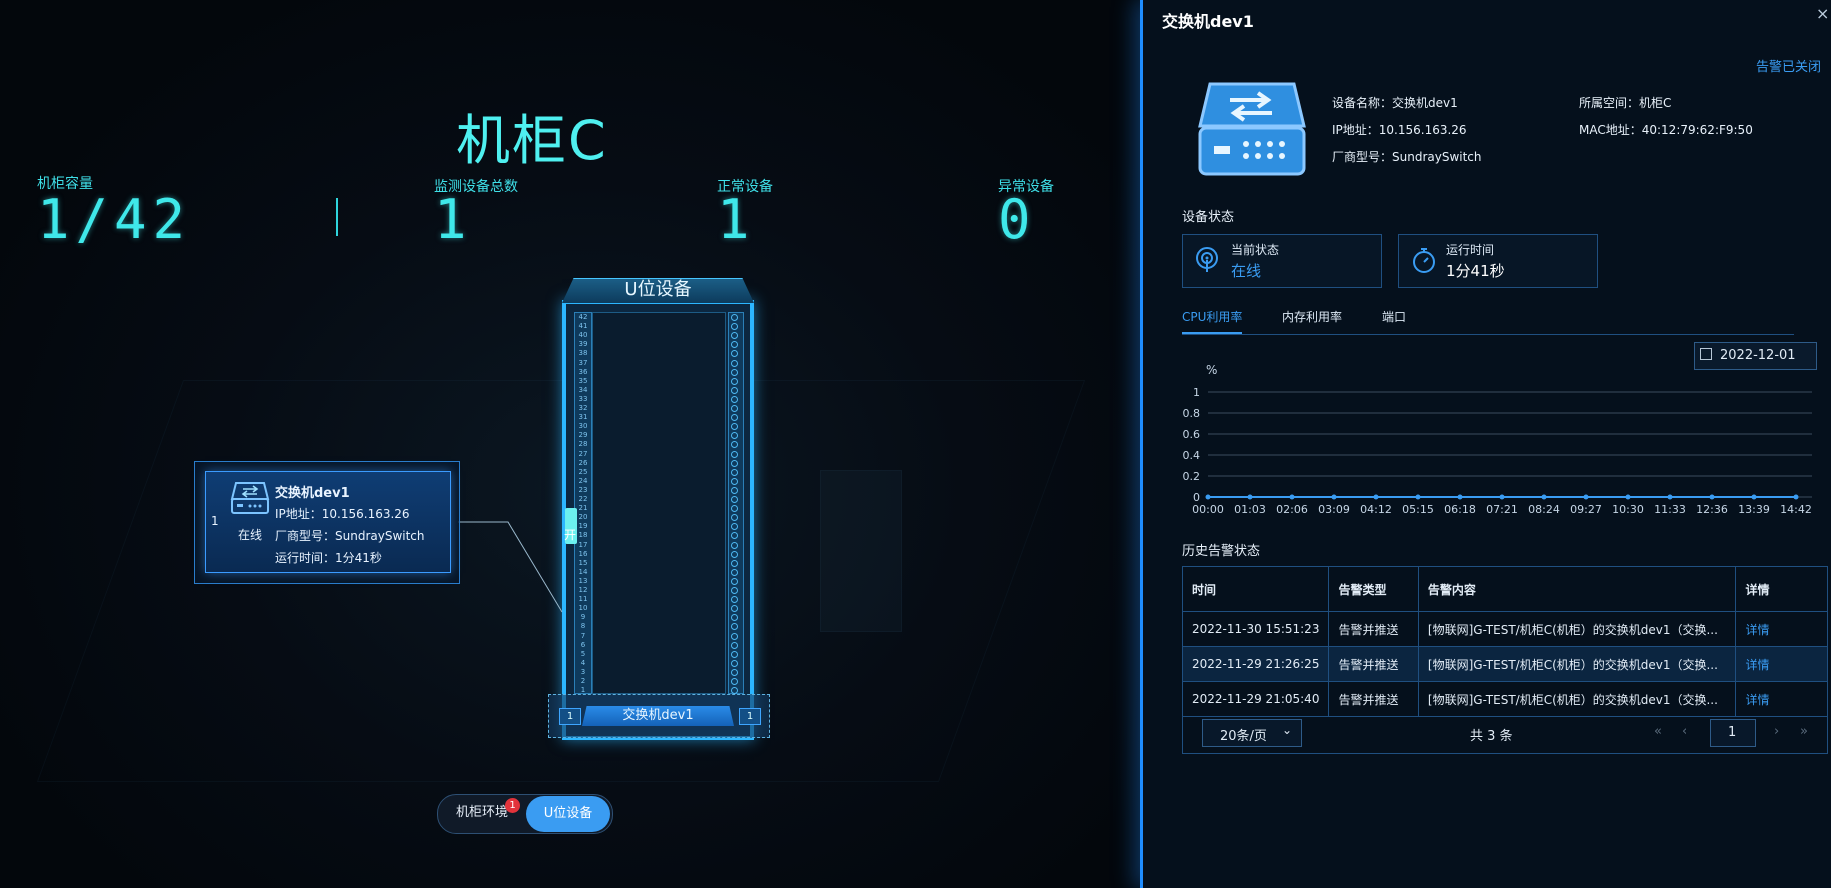 The height and width of the screenshot is (888, 1831). What do you see at coordinates (1292, 509) in the screenshot?
I see `x-tick-label: 02:06` at bounding box center [1292, 509].